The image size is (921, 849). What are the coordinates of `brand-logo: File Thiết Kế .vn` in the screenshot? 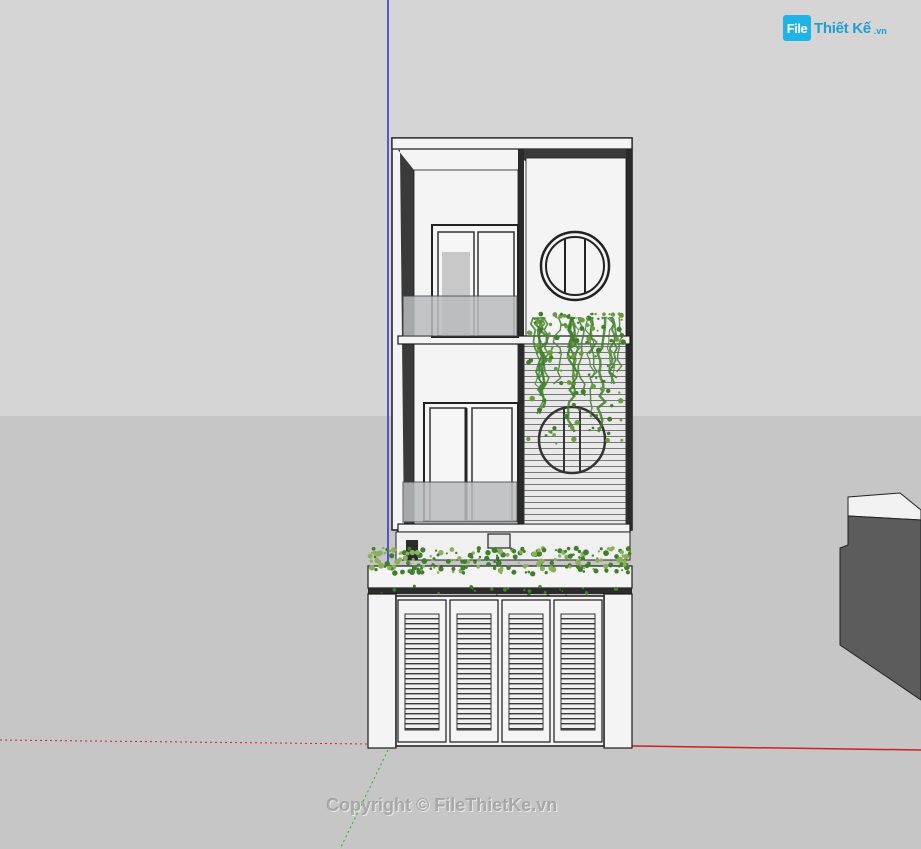 It's located at (838, 28).